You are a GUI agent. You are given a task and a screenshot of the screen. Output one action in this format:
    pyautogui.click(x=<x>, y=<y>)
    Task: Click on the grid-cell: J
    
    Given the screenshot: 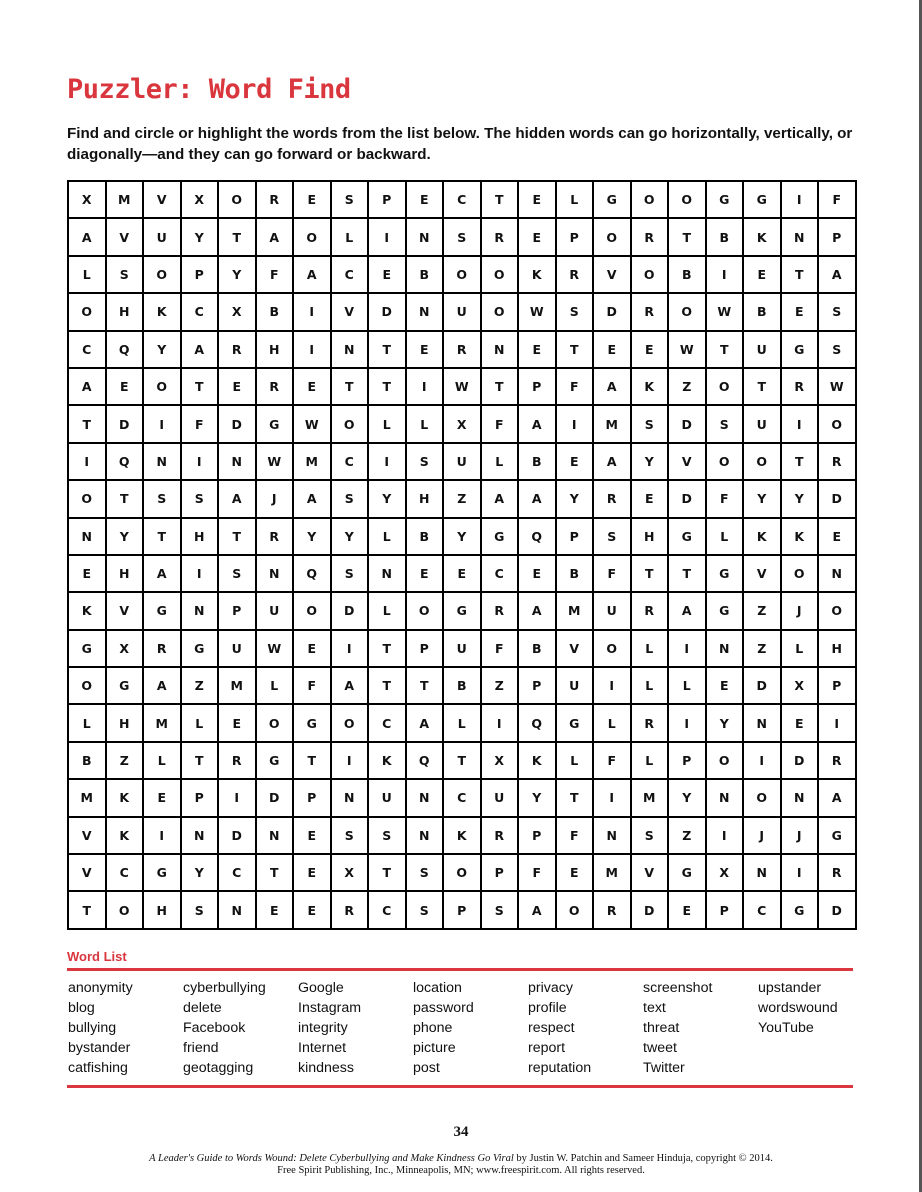 What is the action you would take?
    pyautogui.click(x=799, y=611)
    